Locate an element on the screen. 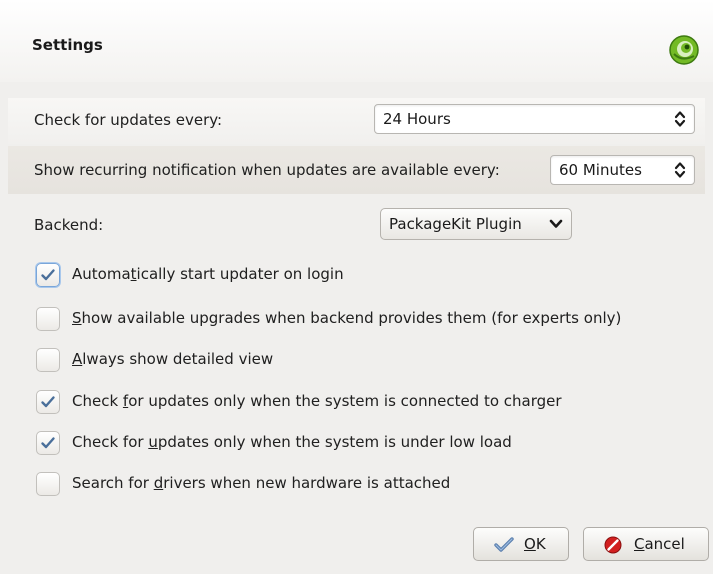  ok-button-label: OK is located at coordinates (535, 544).